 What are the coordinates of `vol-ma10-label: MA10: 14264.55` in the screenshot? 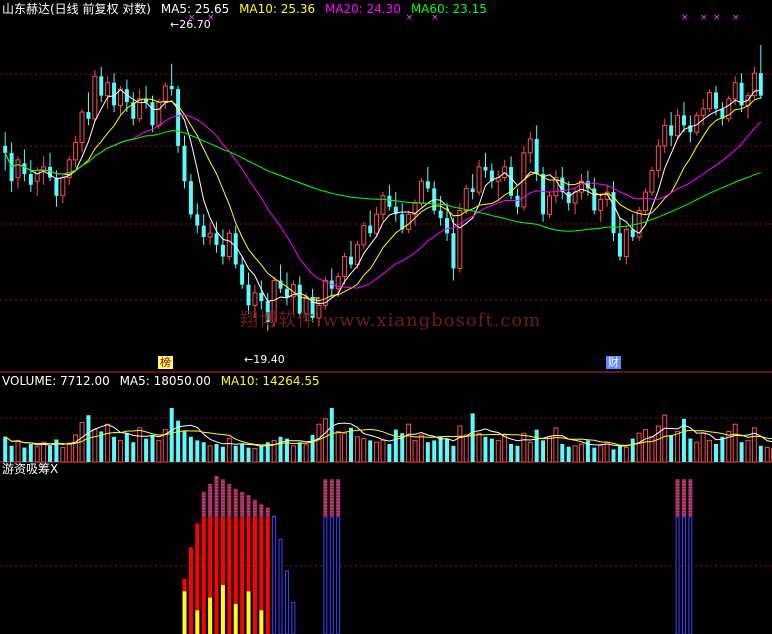 It's located at (270, 381).